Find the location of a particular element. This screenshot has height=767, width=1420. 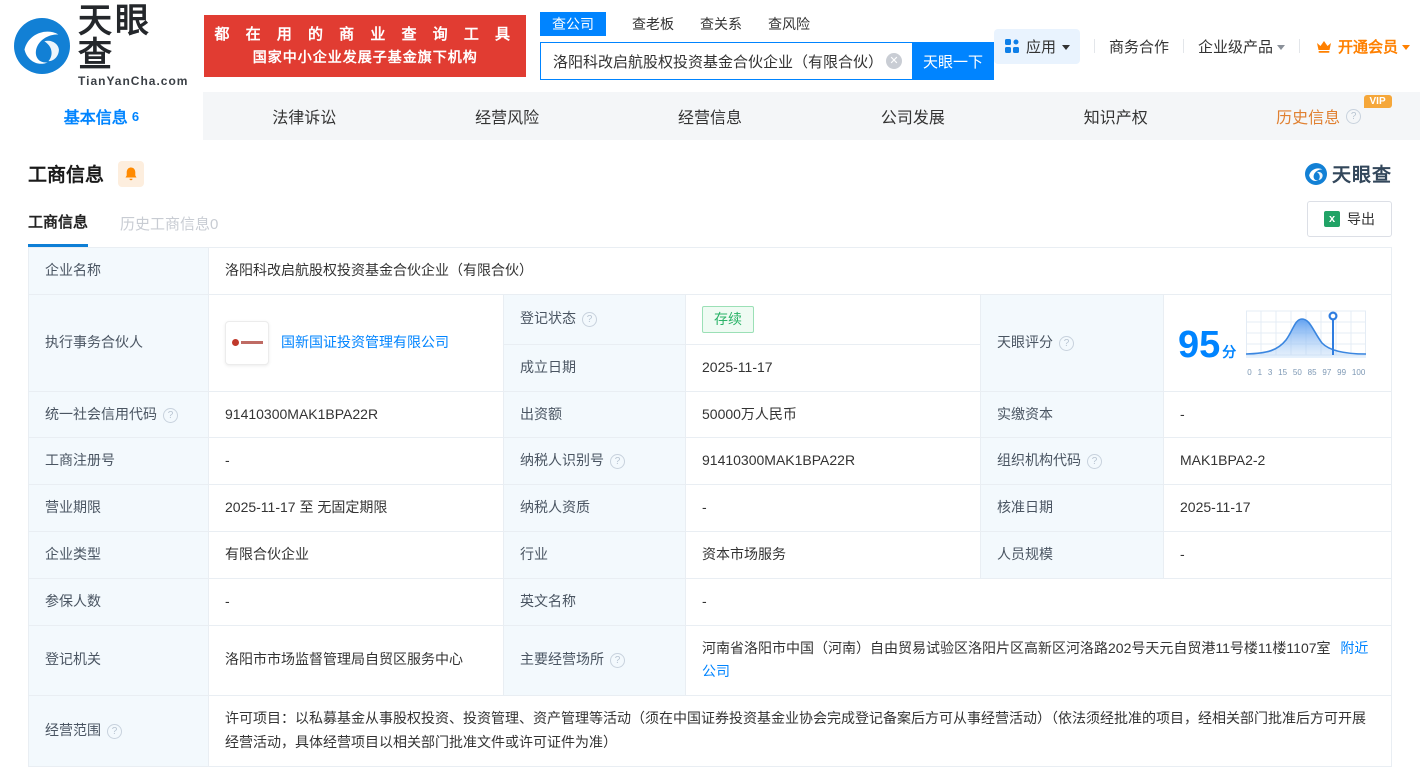

apps-menu: 应用 is located at coordinates (1037, 46).